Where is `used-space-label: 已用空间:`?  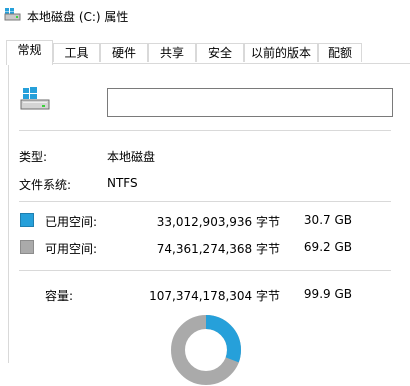
used-space-label: 已用空间: is located at coordinates (71, 222).